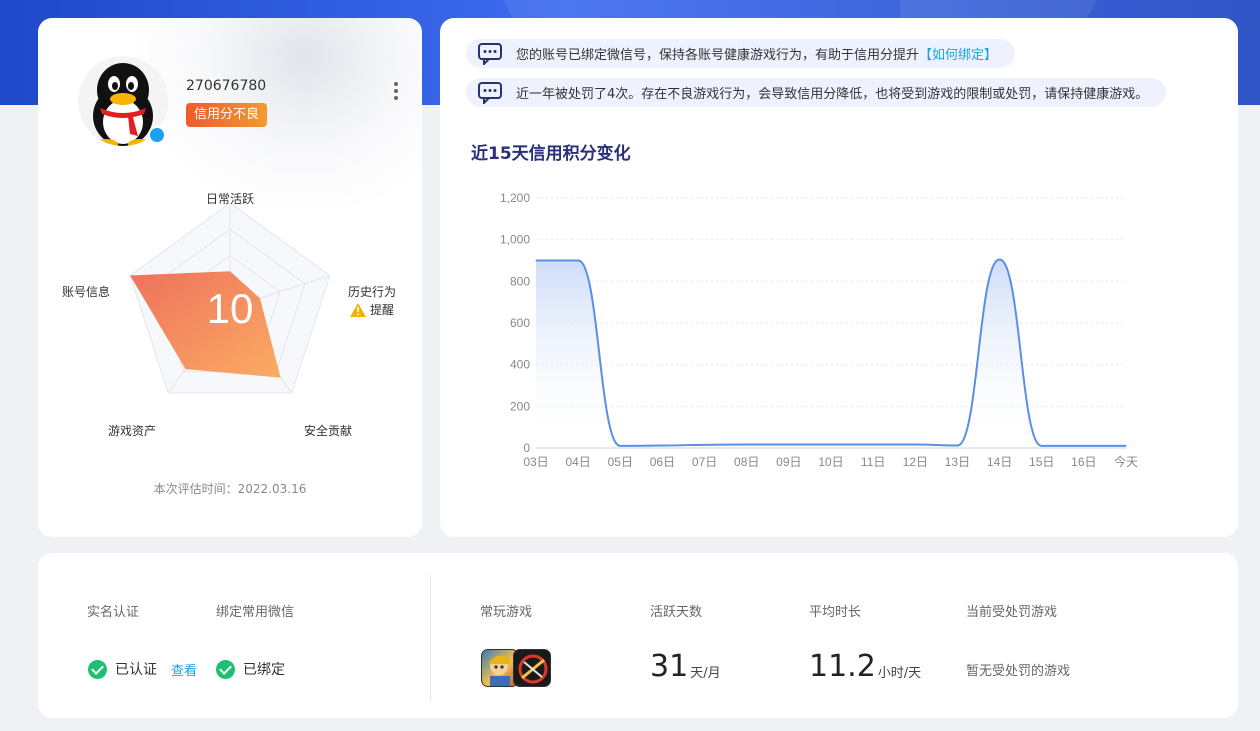  I want to click on radar-label-account-info: 账号信息, so click(86, 292).